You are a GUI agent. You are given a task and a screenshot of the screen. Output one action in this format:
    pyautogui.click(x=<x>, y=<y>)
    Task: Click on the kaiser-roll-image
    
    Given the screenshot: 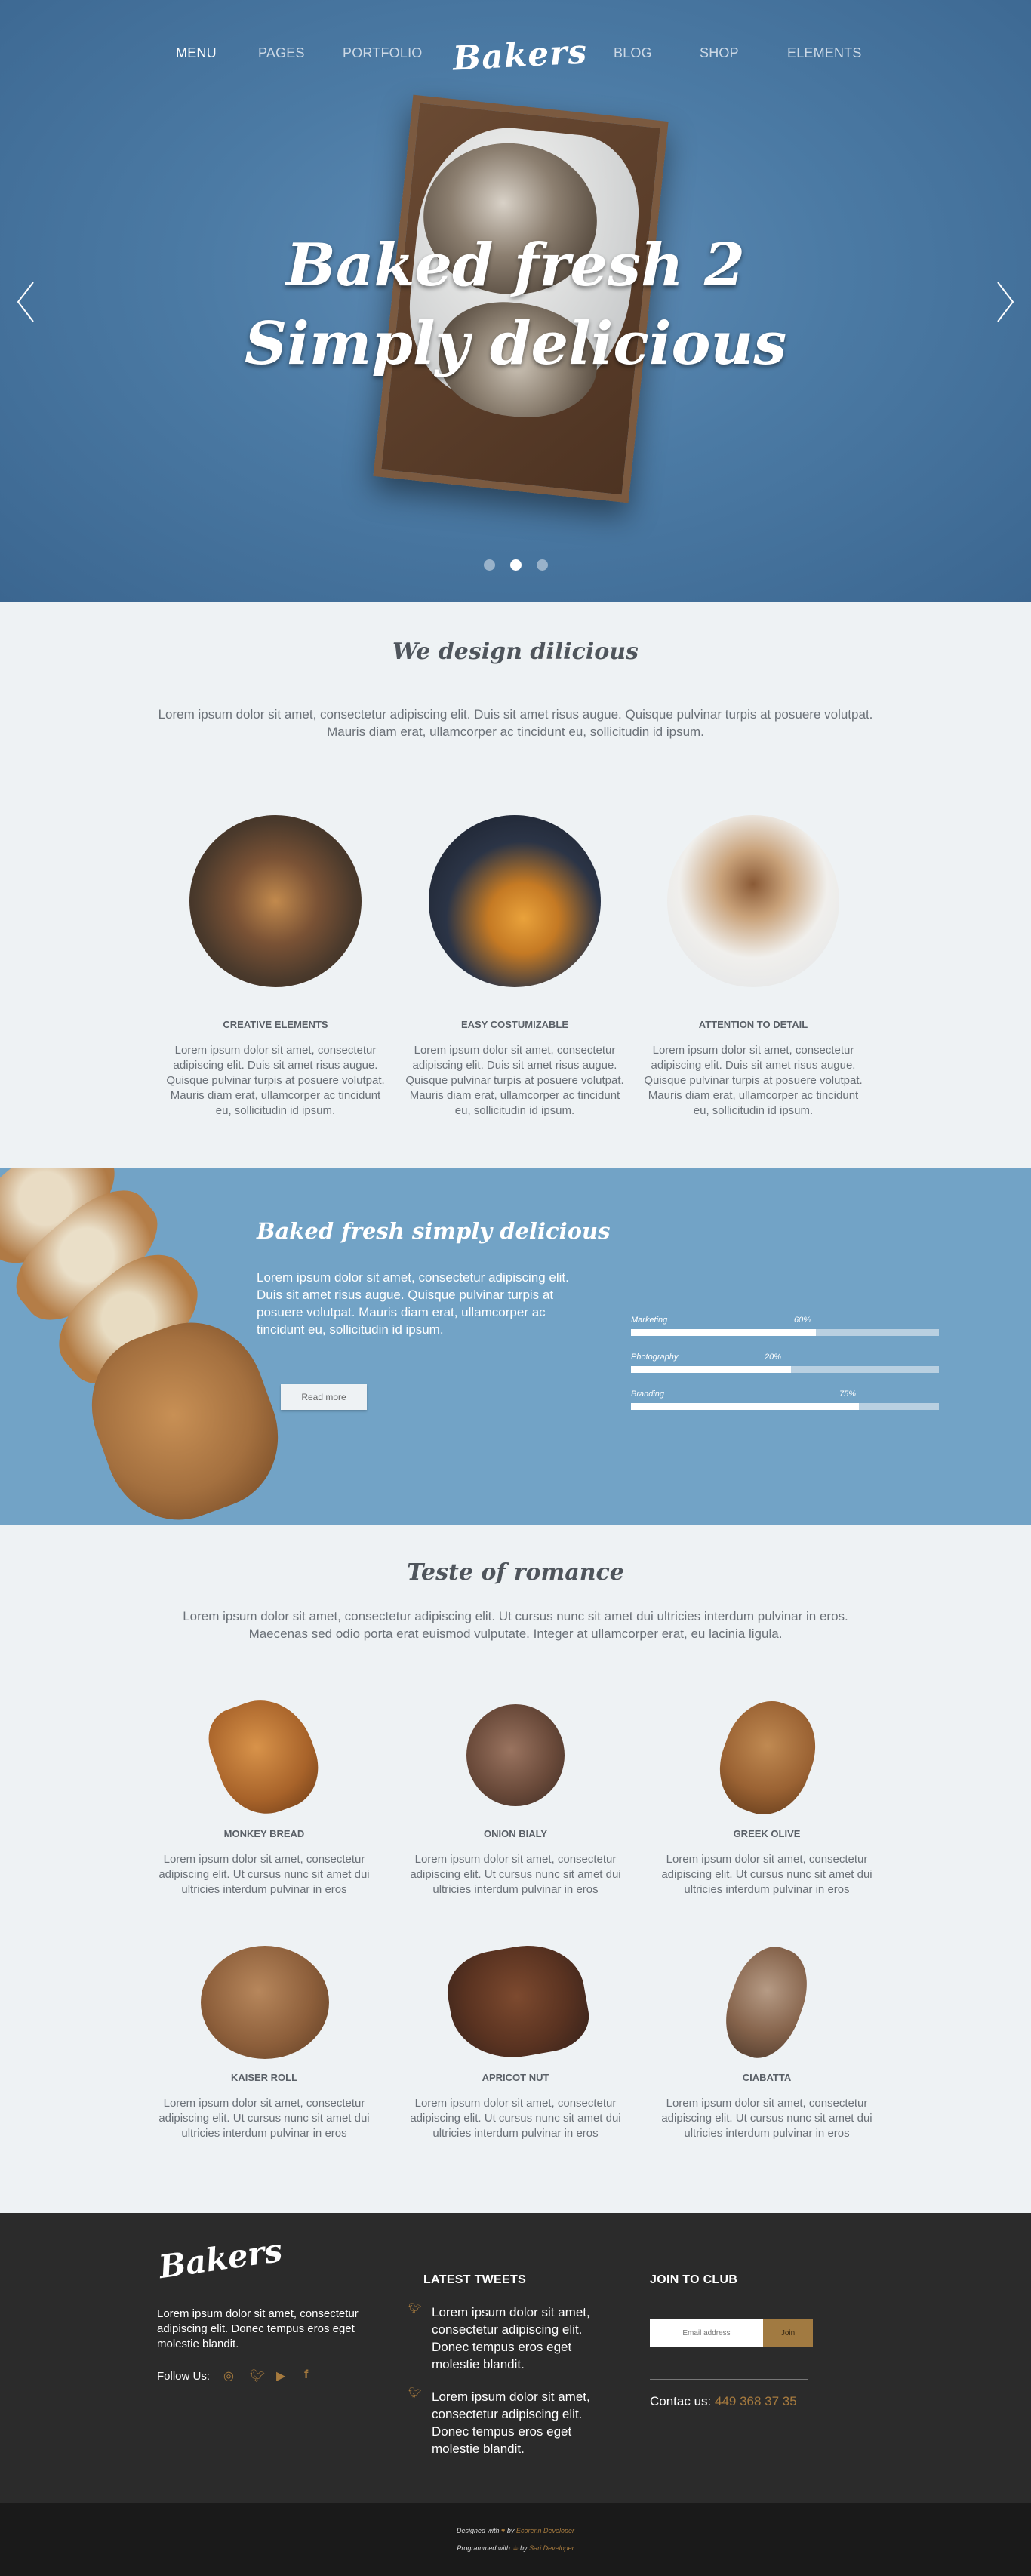 What is the action you would take?
    pyautogui.click(x=265, y=2002)
    